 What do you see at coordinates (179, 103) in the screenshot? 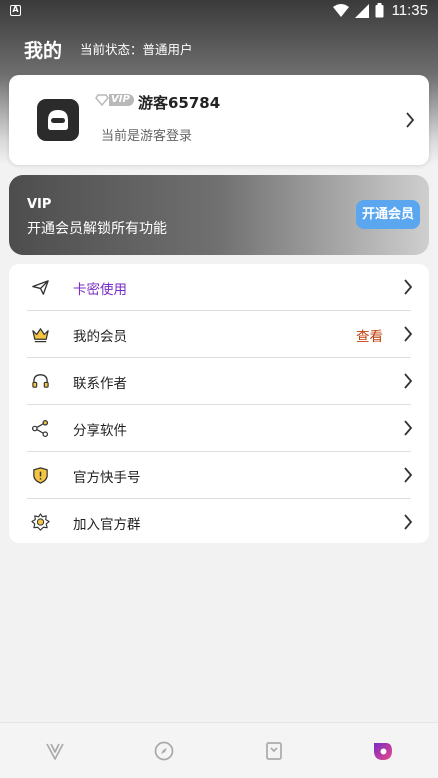
I see `username: 游客65784` at bounding box center [179, 103].